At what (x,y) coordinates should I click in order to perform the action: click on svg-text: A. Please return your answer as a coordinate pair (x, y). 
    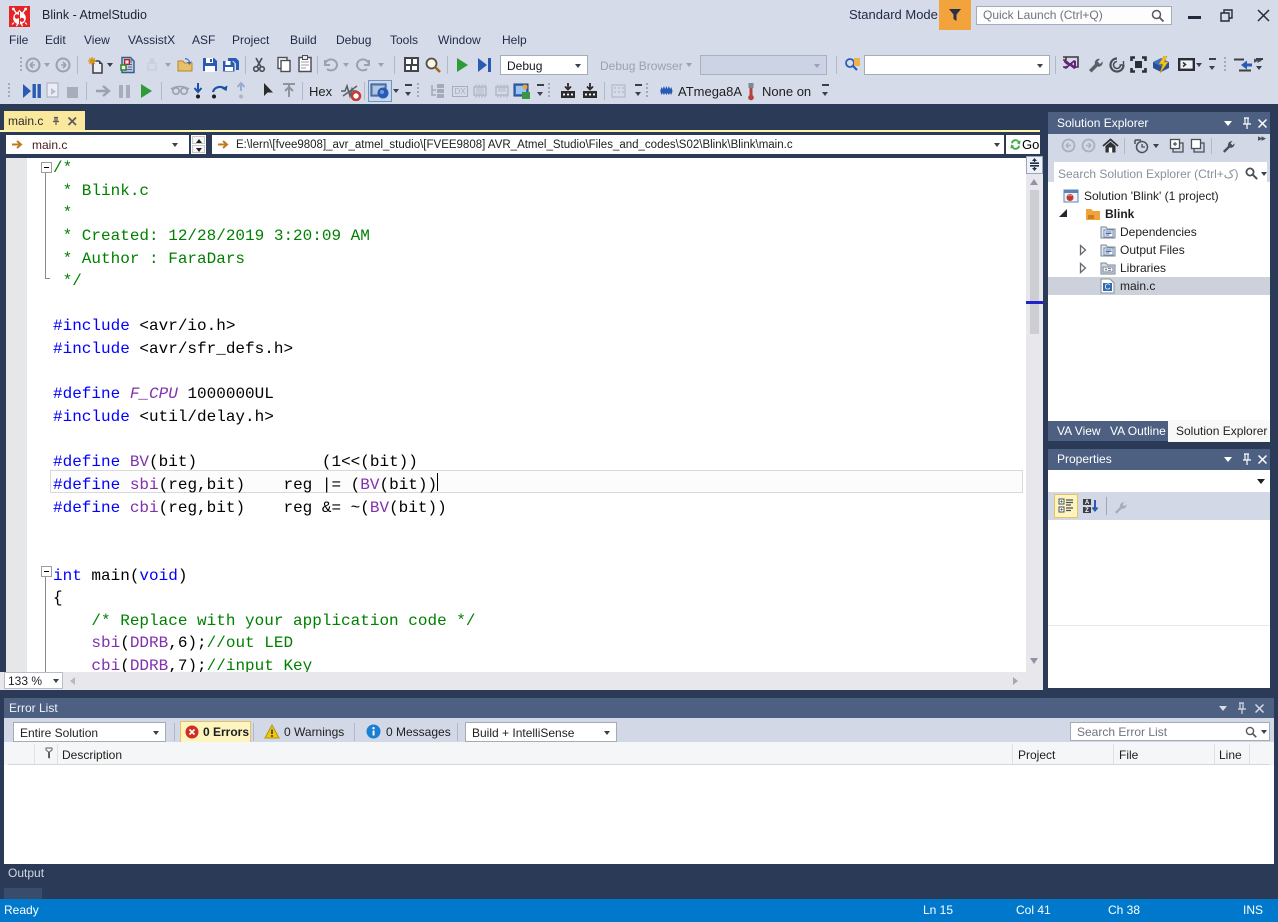
    Looking at the image, I should click on (1087, 503).